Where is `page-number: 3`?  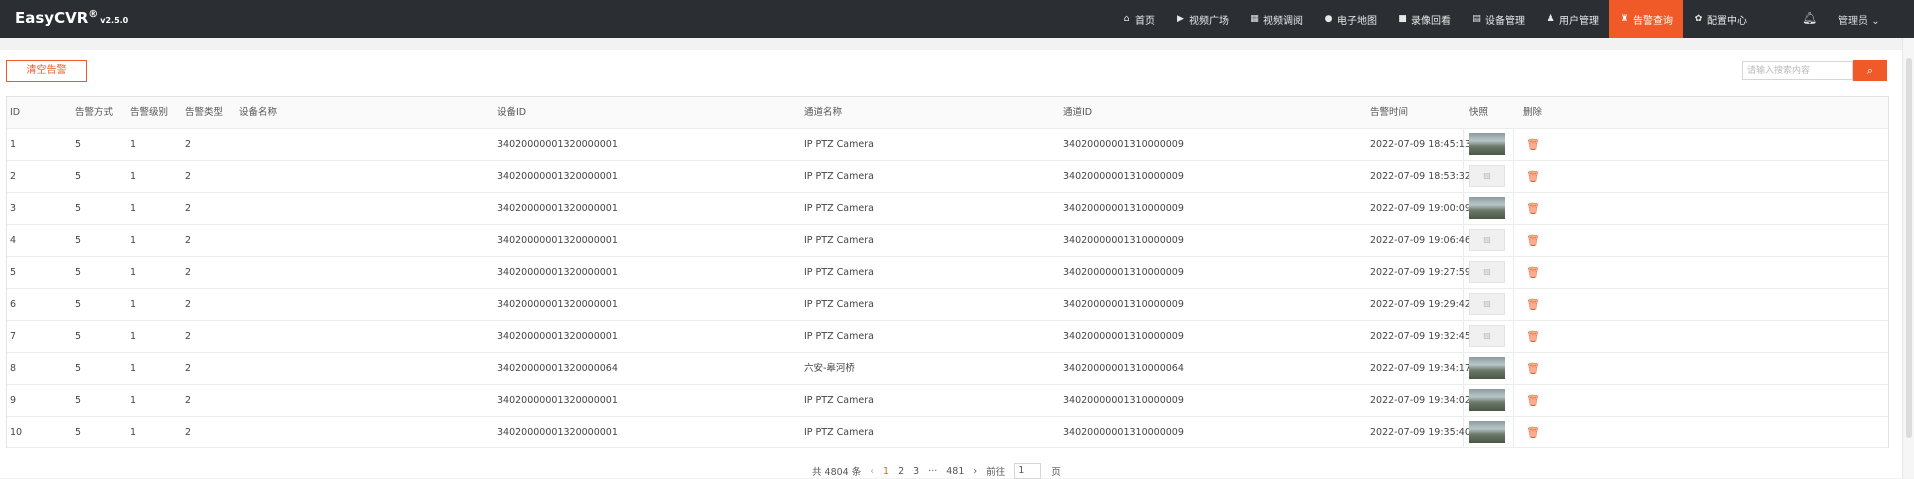 page-number: 3 is located at coordinates (916, 471).